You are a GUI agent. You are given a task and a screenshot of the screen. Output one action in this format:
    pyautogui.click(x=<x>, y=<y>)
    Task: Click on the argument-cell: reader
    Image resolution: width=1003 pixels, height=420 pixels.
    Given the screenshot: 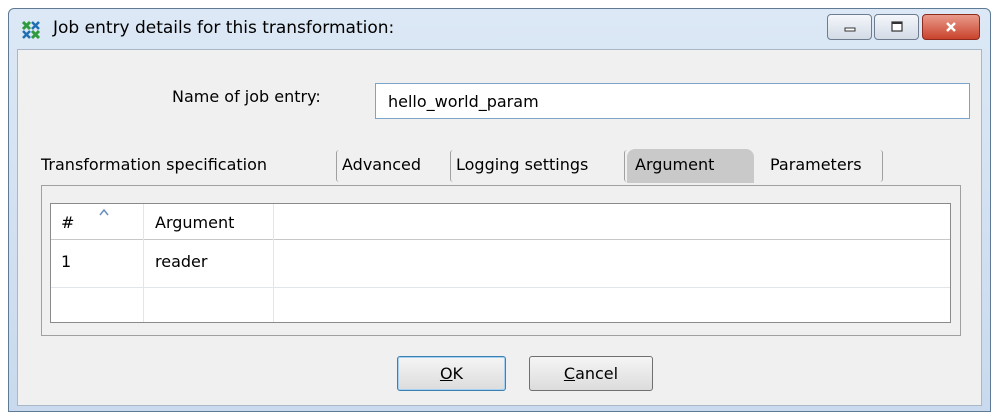 What is the action you would take?
    pyautogui.click(x=181, y=261)
    